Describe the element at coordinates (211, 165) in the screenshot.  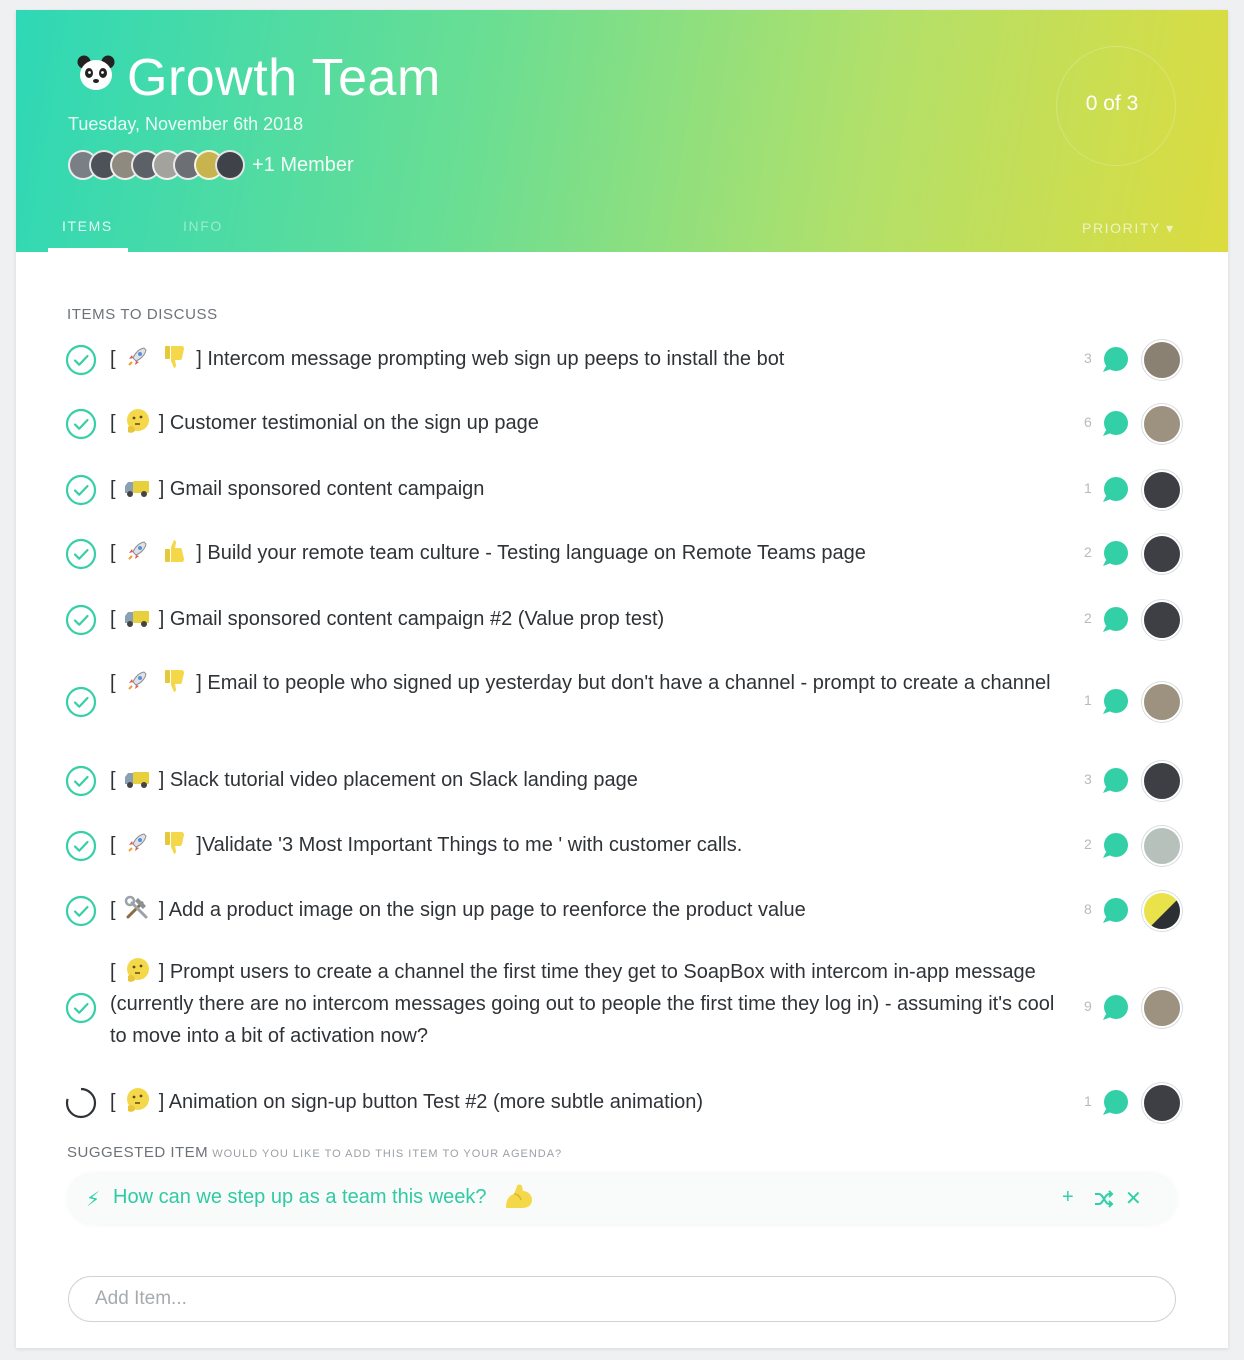
I see `member-list: +1 Member` at that location.